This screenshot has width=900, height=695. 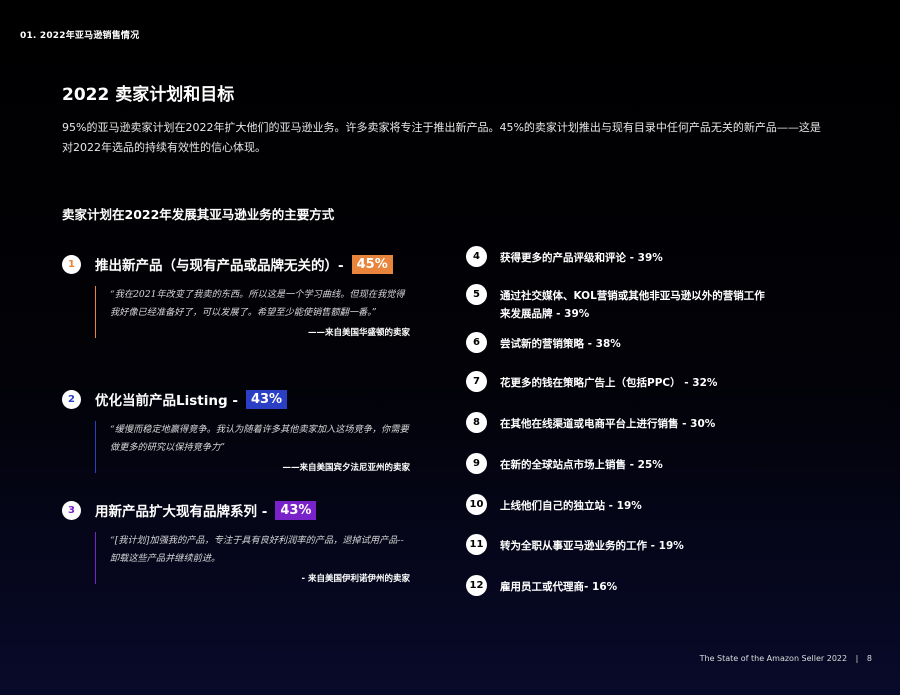 I want to click on page-title: 2022 卖家计划和目标, so click(x=148, y=95).